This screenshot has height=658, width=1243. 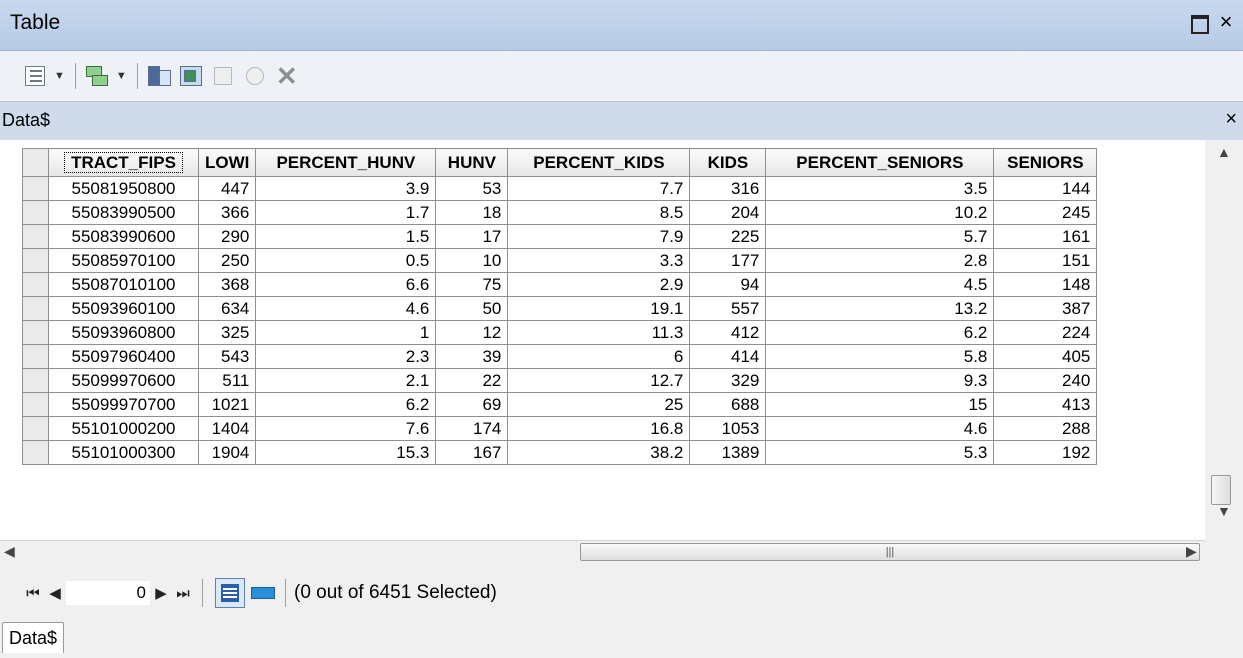 I want to click on table-cell: 7.6, so click(x=346, y=428).